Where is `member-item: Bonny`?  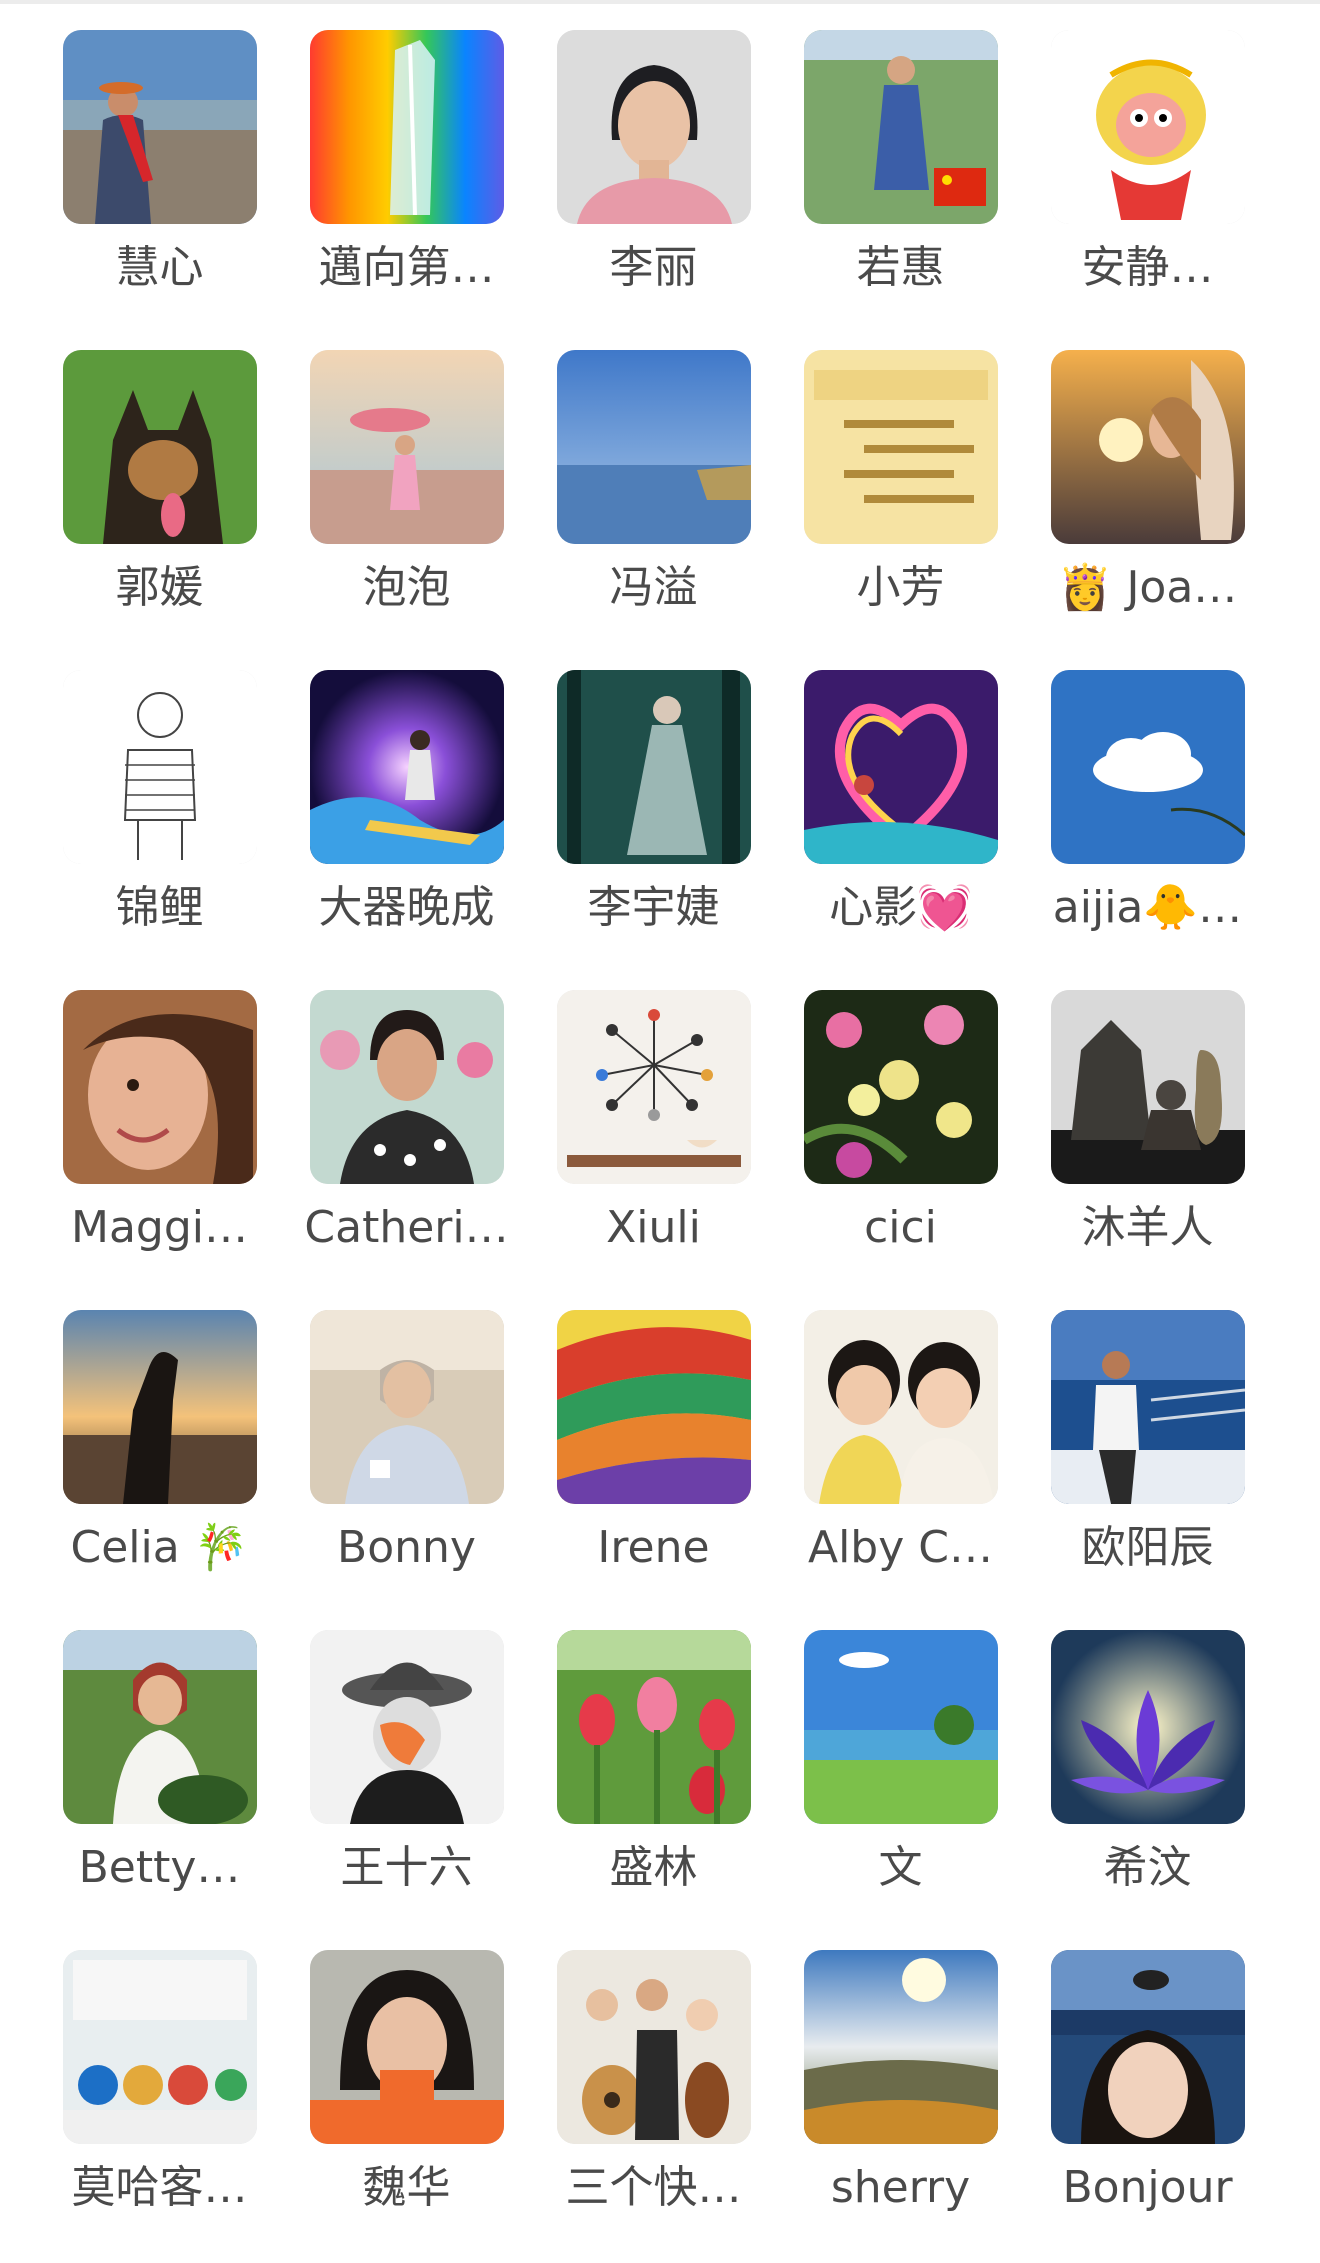 member-item: Bonny is located at coordinates (406, 1470).